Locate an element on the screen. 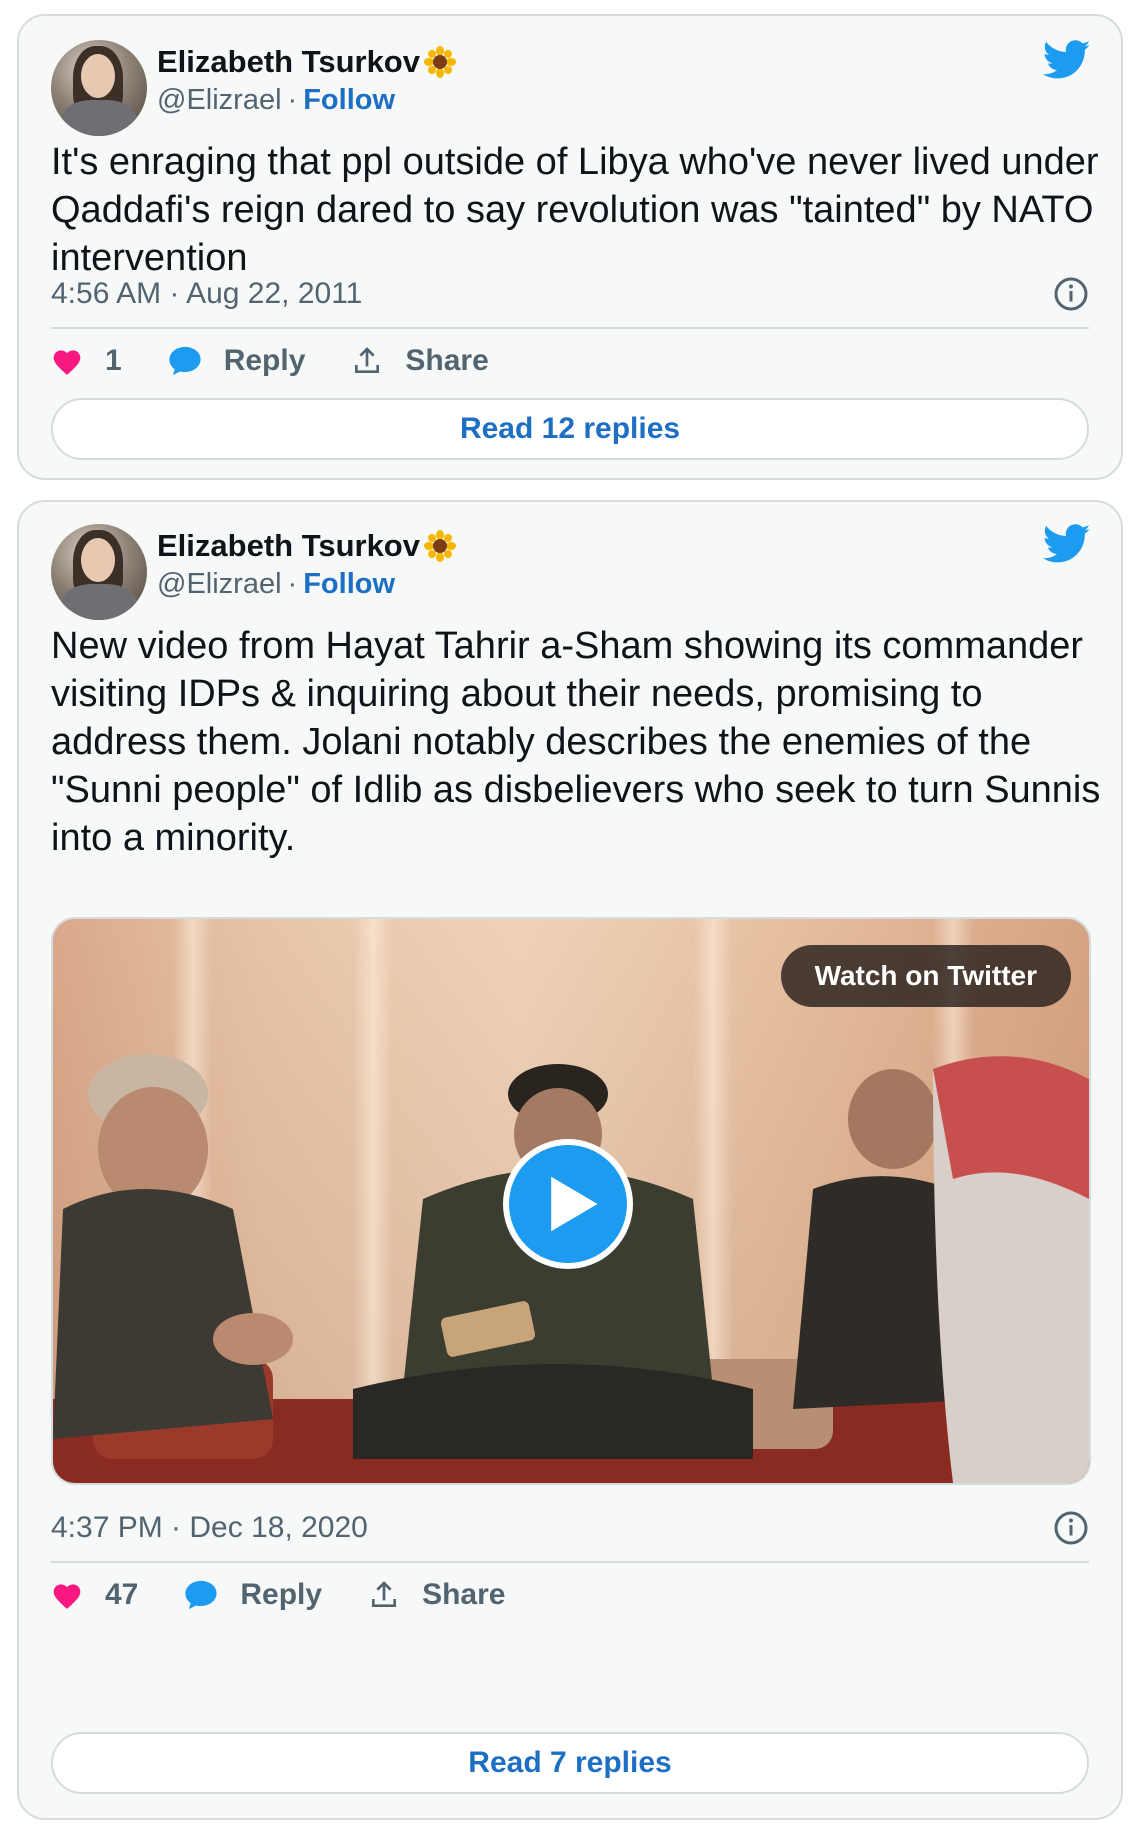  tweet-meta: 4:56 AM · Aug 22, 2011 is located at coordinates (570, 294).